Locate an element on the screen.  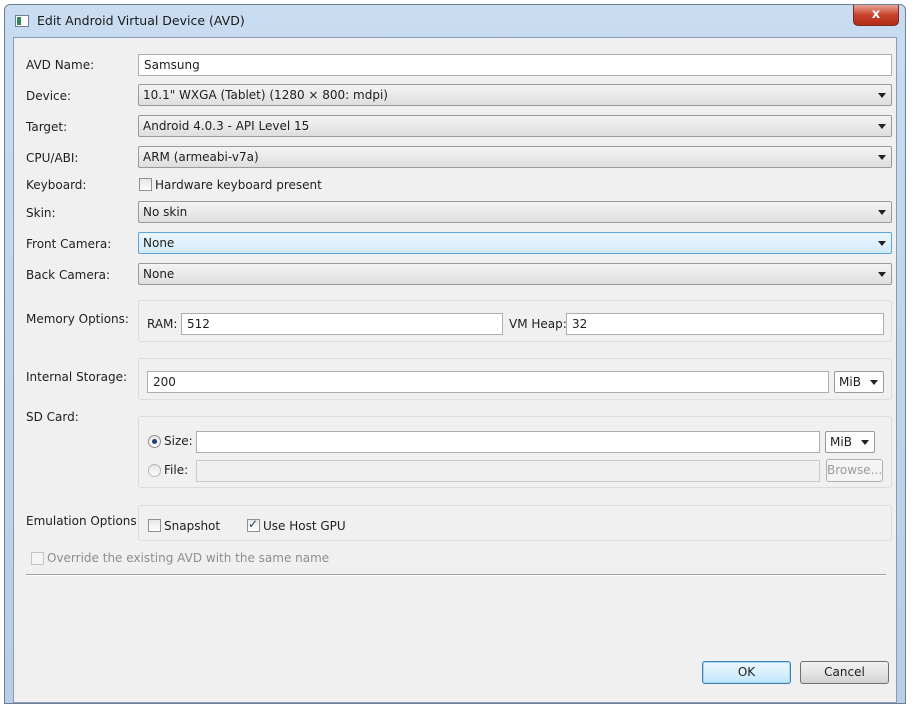
hardware-keyboard-checkbox is located at coordinates (145, 184).